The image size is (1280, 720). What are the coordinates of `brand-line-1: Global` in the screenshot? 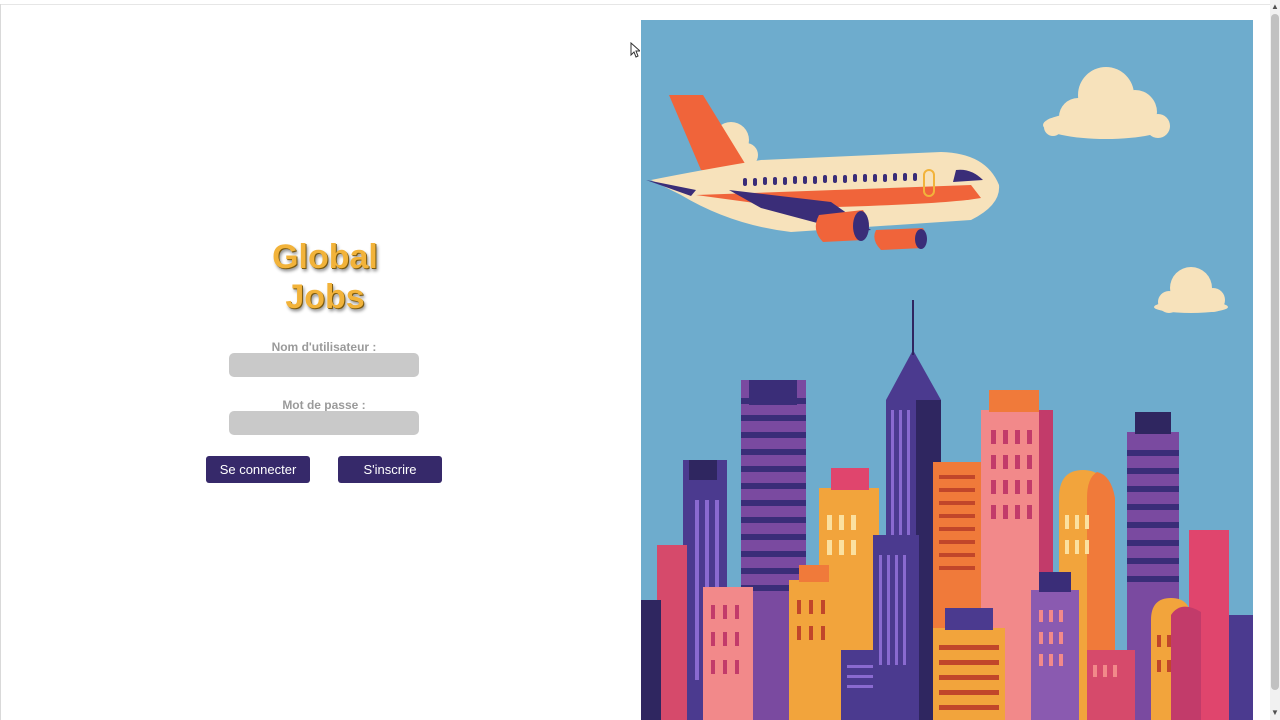 It's located at (325, 257).